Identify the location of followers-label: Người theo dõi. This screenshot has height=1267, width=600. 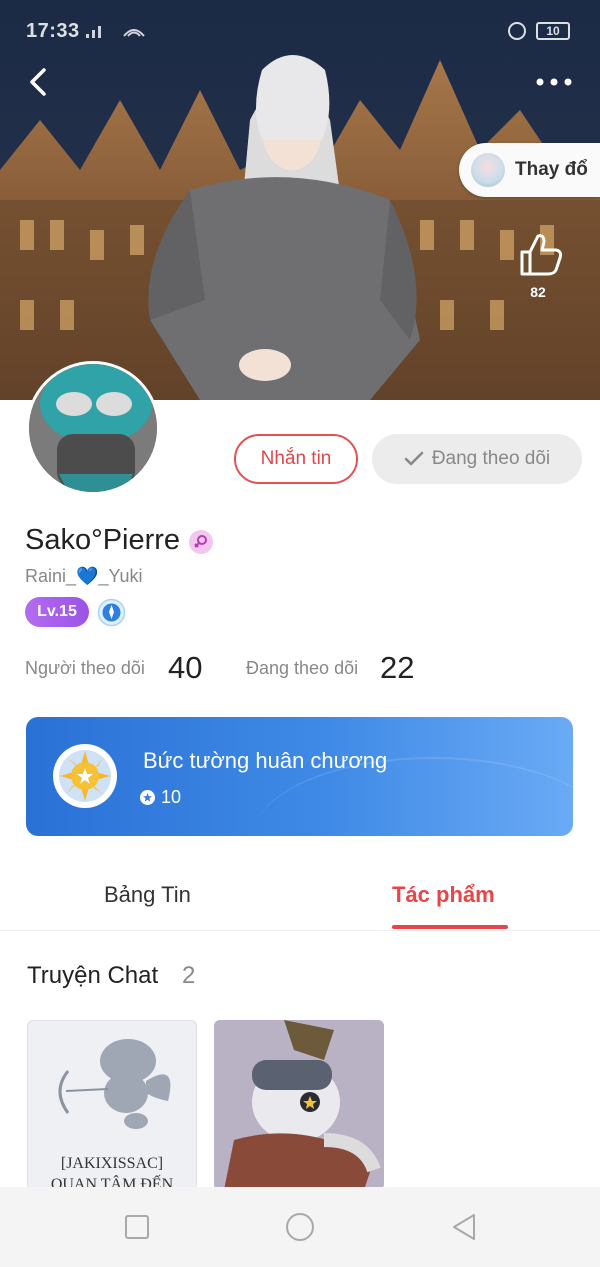
(85, 668).